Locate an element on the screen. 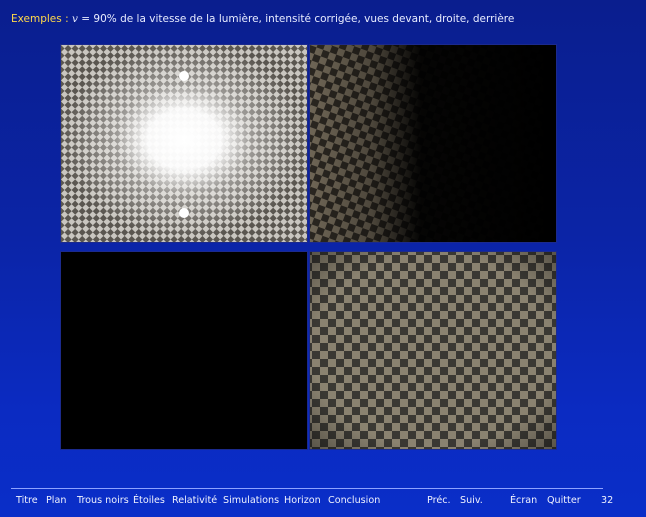 The width and height of the screenshot is (646, 517). next-button: Suiv. is located at coordinates (471, 500).